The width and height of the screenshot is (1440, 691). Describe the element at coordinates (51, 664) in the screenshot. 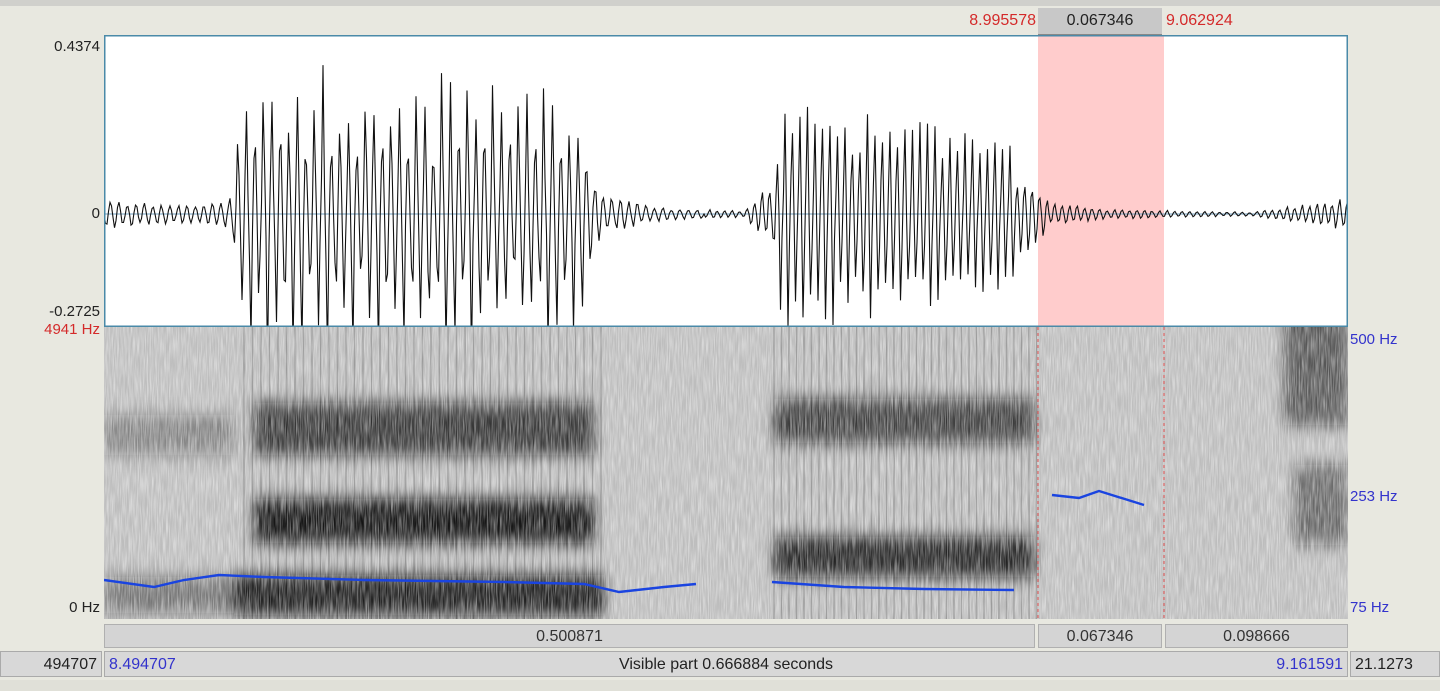

I see `total-start-cell: 494707` at that location.